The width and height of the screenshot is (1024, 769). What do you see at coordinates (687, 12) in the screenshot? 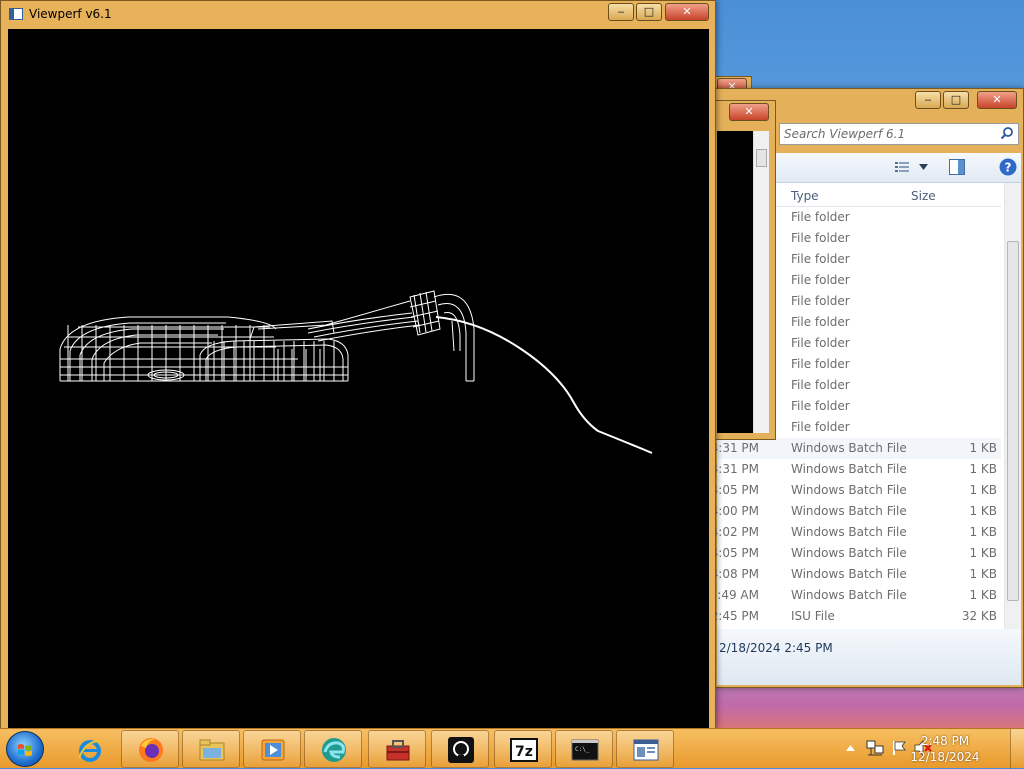
I see `close-button: ✕` at bounding box center [687, 12].